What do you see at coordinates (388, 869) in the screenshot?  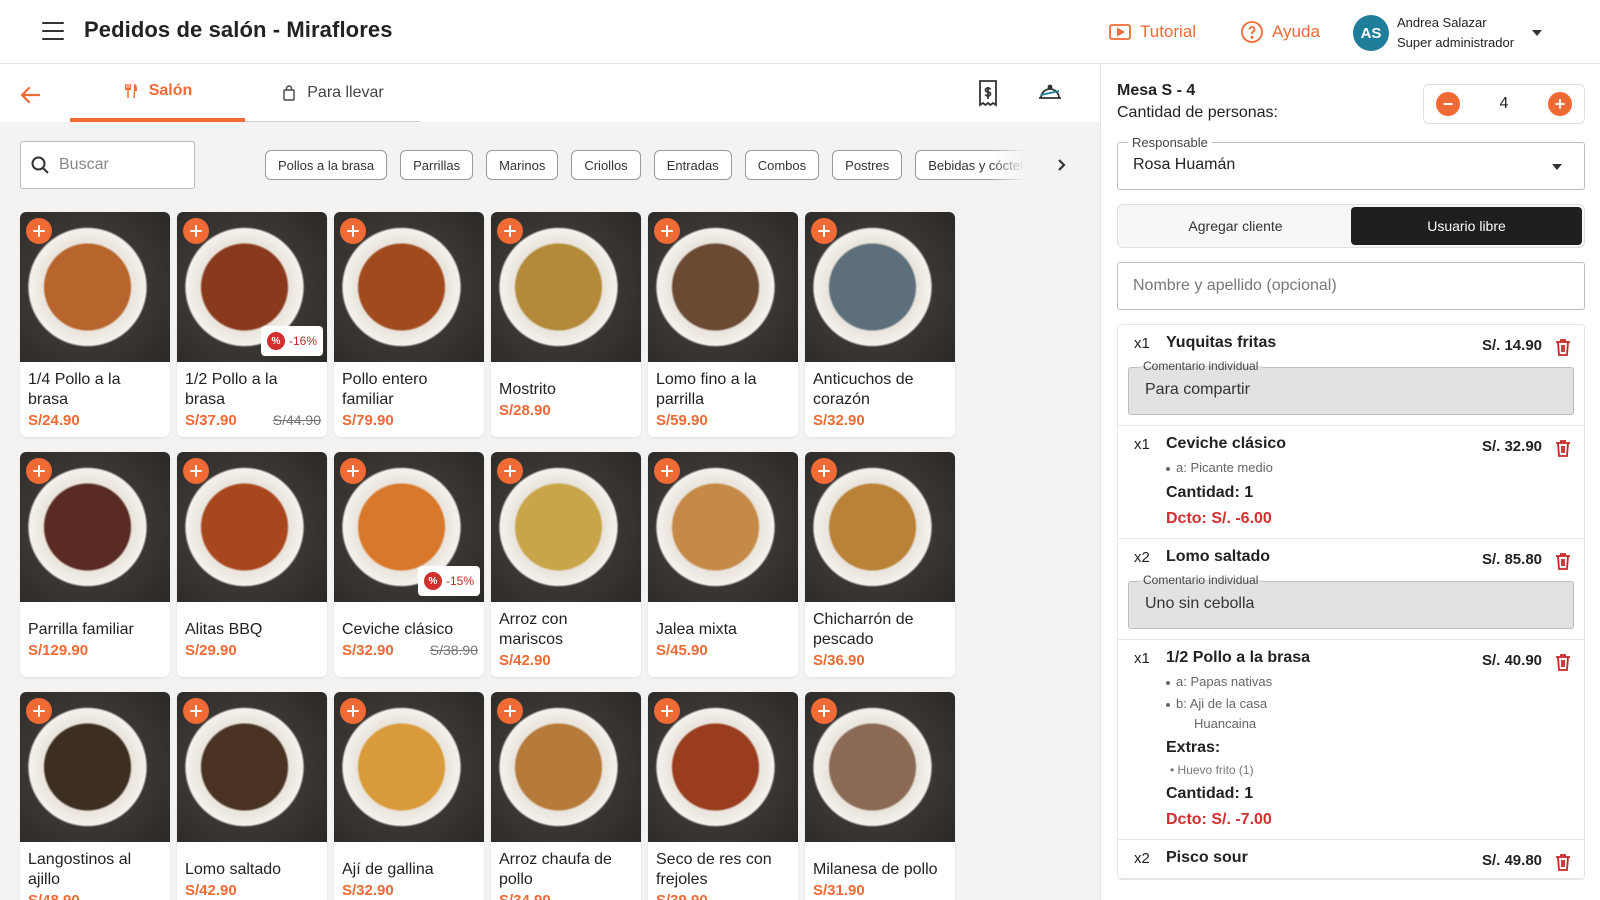 I see `product-name: Ají de gallina` at bounding box center [388, 869].